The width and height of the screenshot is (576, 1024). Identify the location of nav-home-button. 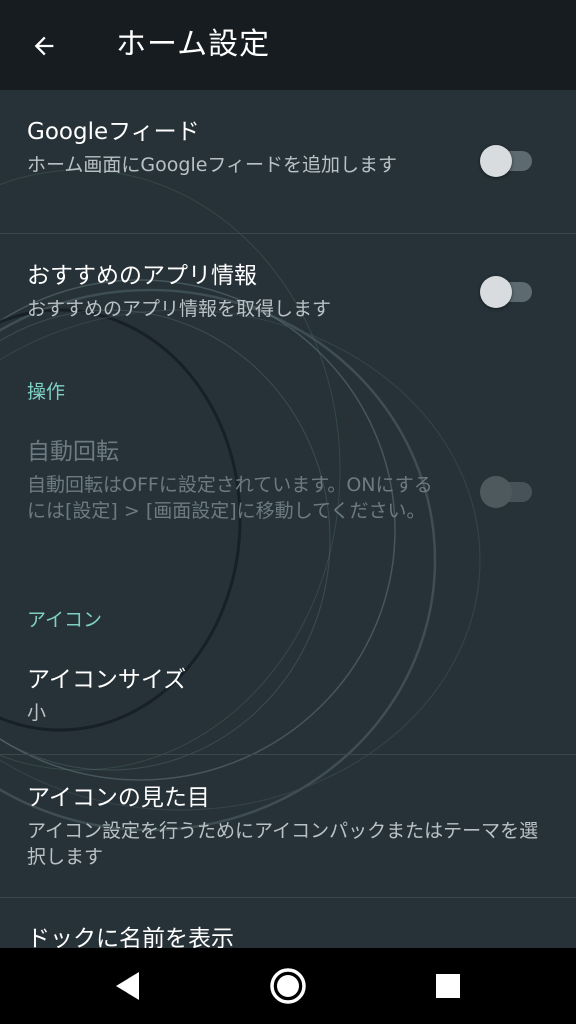
(288, 986).